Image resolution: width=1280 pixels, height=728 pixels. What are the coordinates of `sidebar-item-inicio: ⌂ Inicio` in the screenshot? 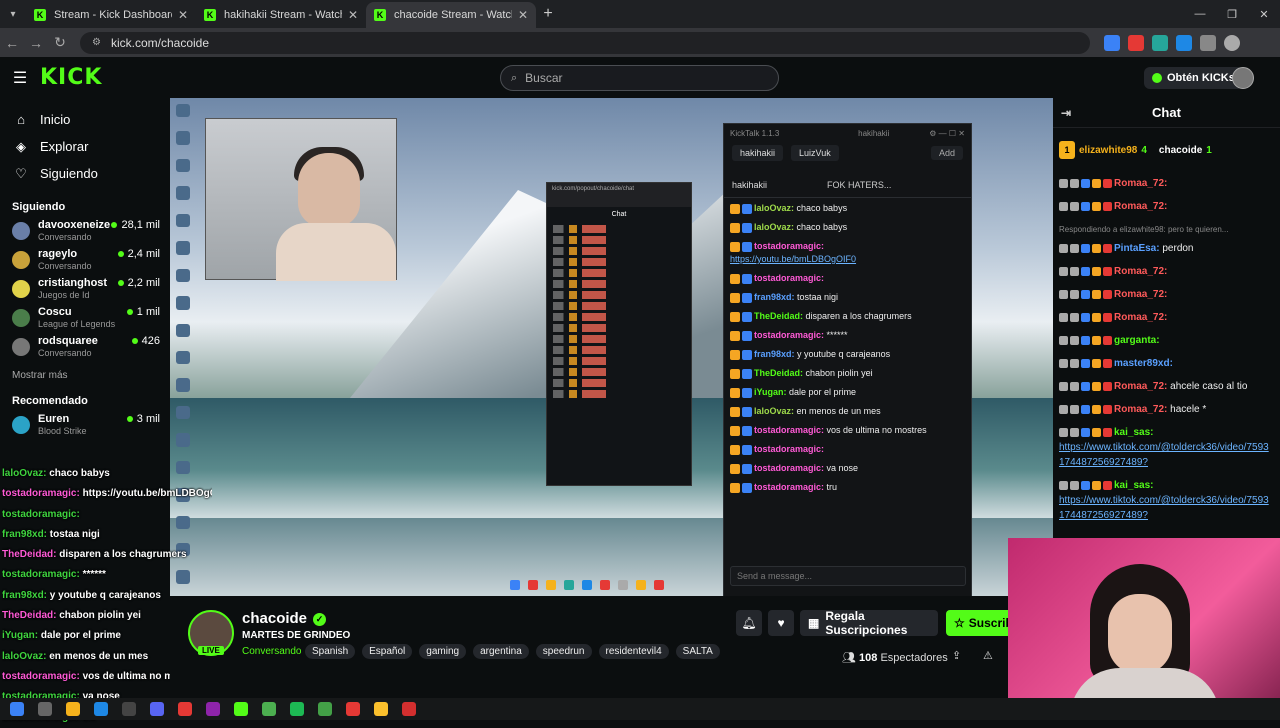 It's located at (85, 119).